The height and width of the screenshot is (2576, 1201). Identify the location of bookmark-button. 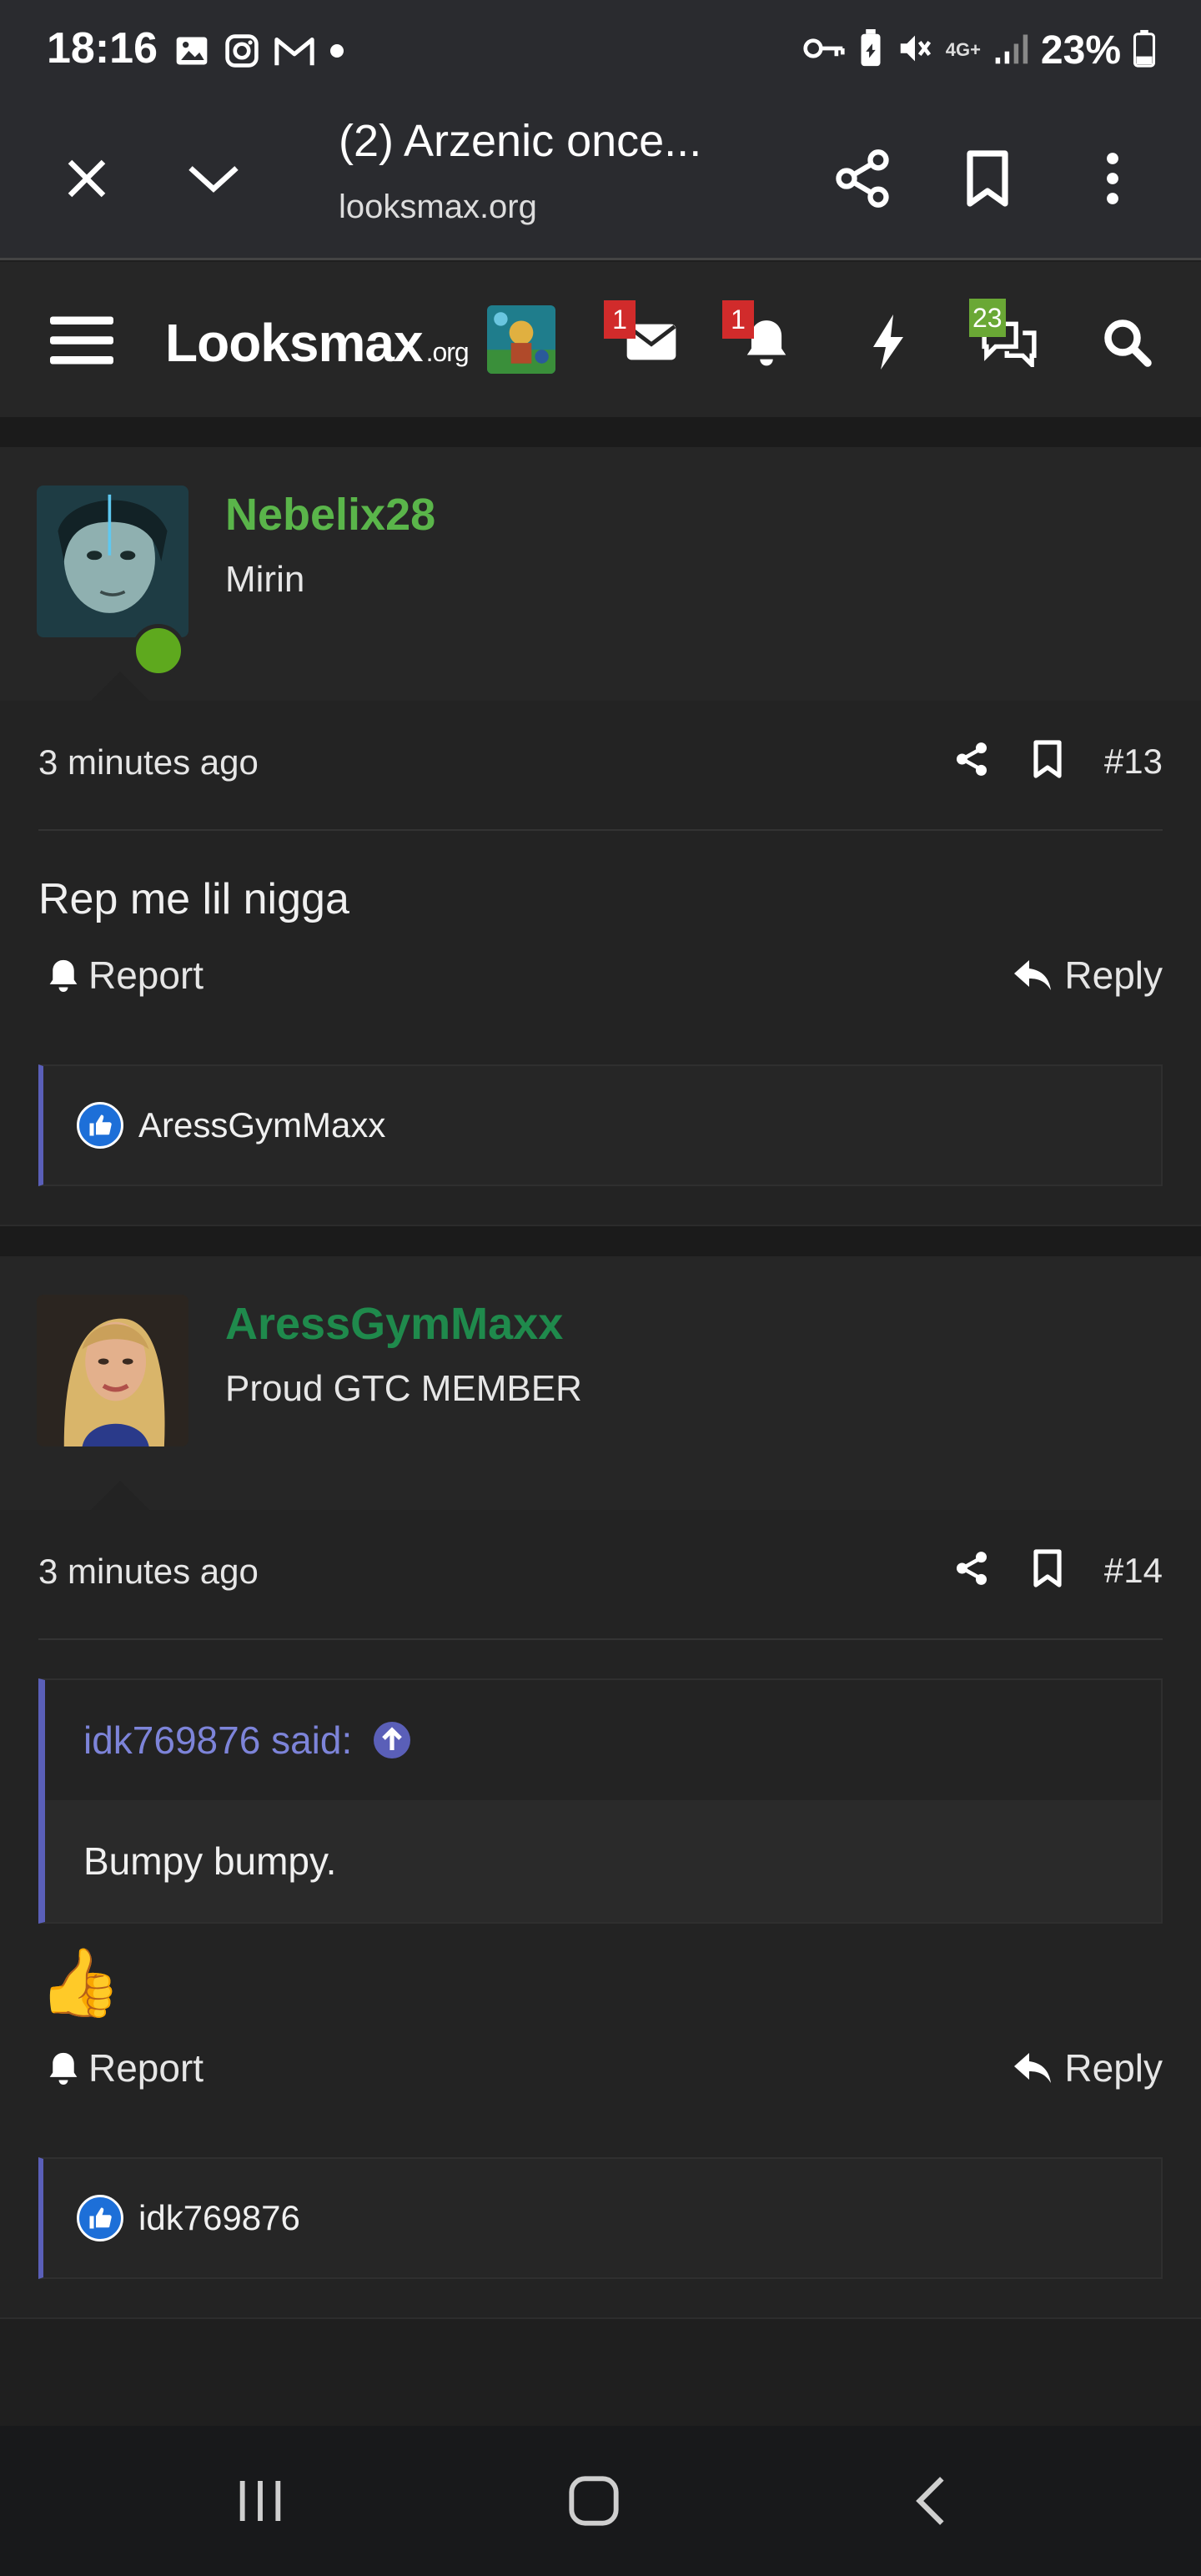
(988, 178).